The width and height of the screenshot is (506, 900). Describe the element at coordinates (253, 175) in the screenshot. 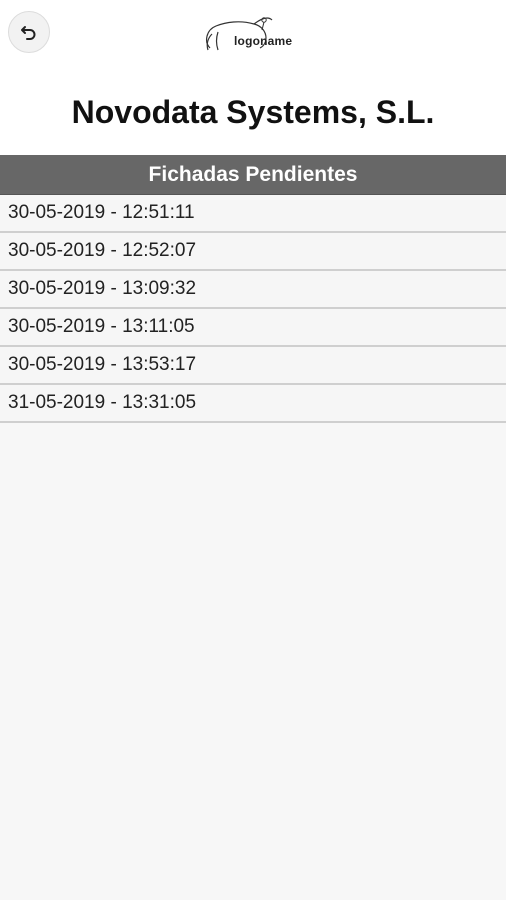

I see `list-header: Fichadas Pendientes` at that location.